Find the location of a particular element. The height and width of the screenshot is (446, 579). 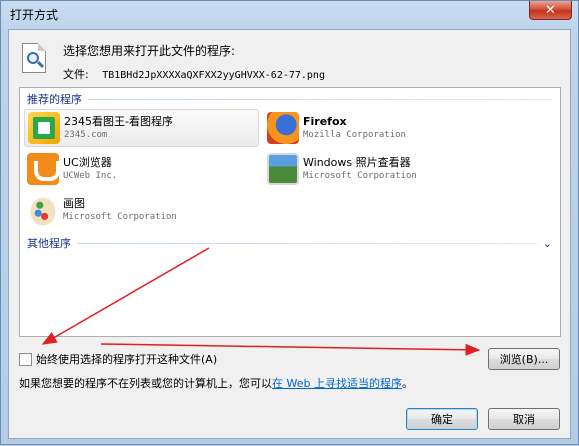

program-name: 画图 is located at coordinates (74, 203).